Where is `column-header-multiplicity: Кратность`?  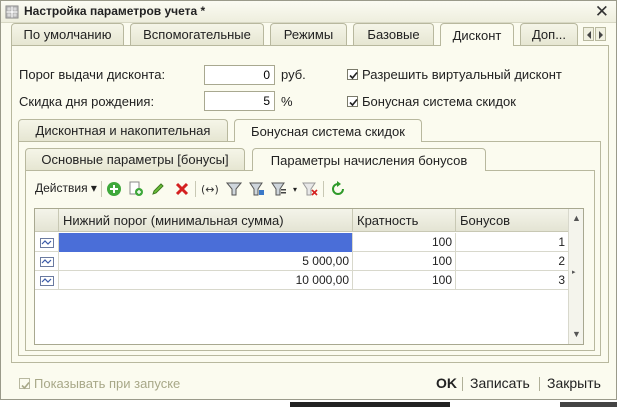 column-header-multiplicity: Кратность is located at coordinates (404, 220).